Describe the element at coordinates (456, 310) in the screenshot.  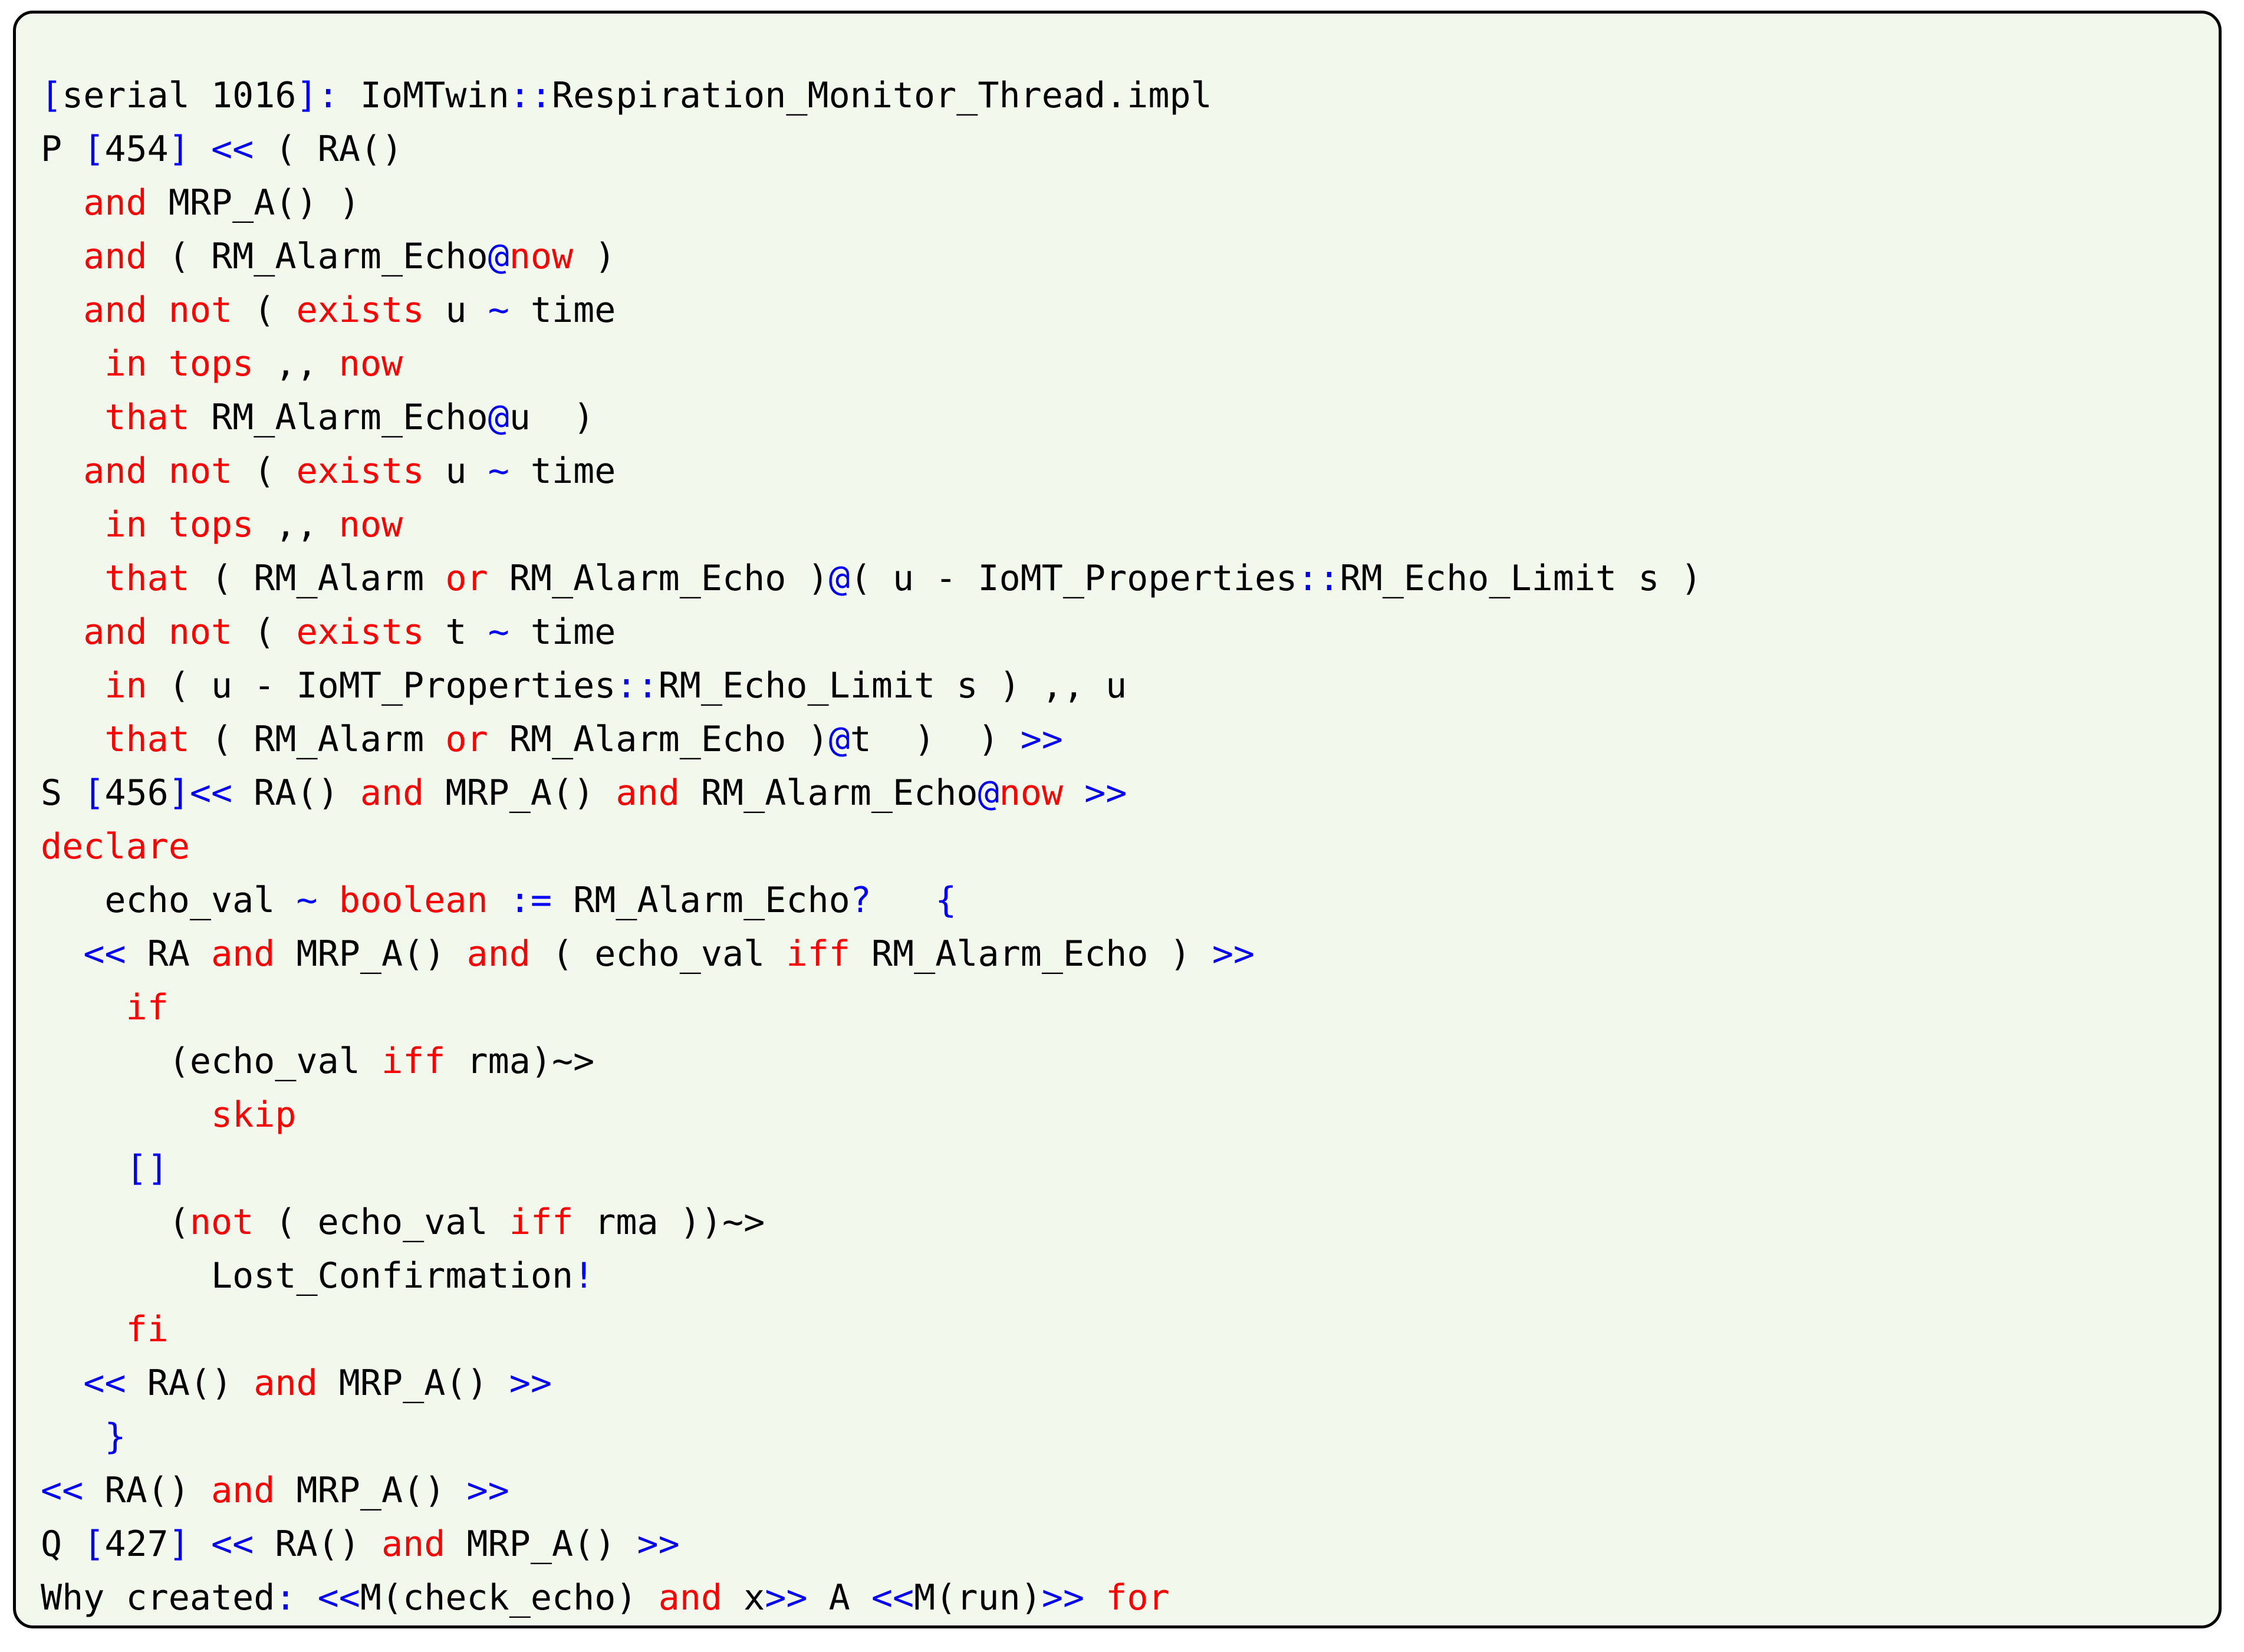
I see `code-token: u` at that location.